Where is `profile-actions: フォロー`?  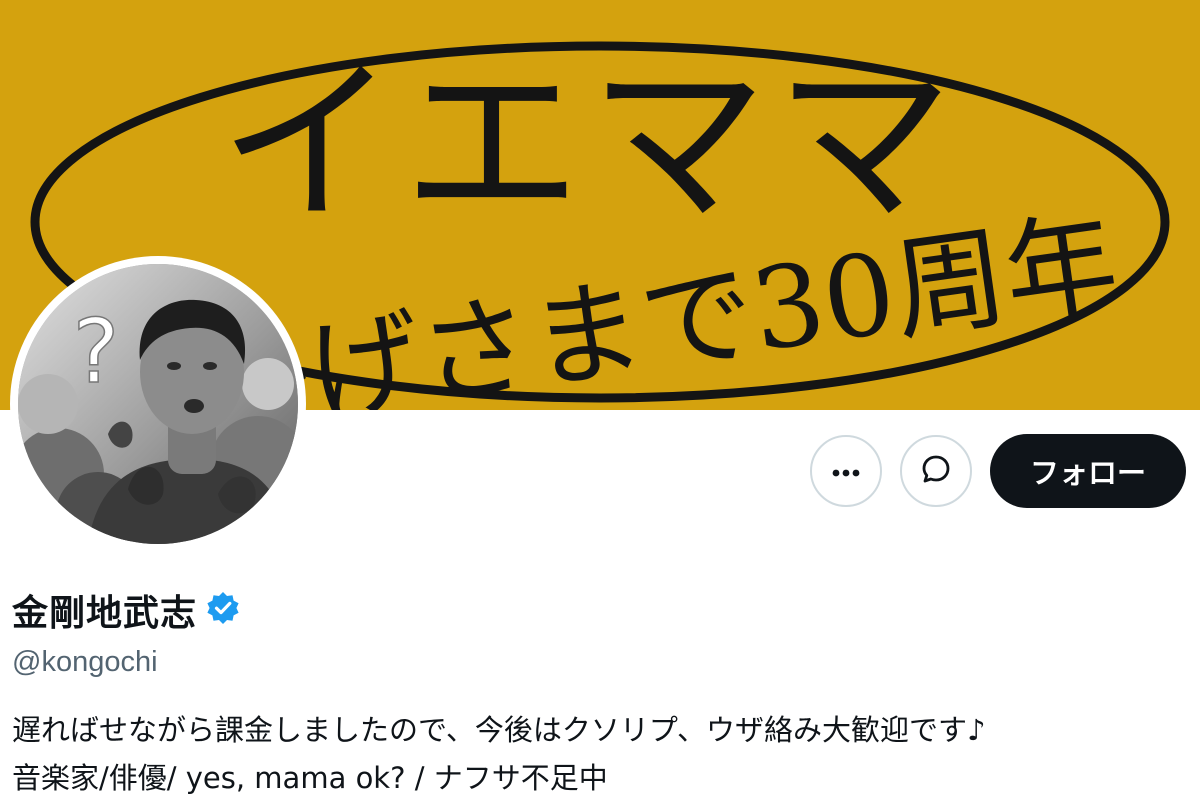
profile-actions: フォロー is located at coordinates (998, 471).